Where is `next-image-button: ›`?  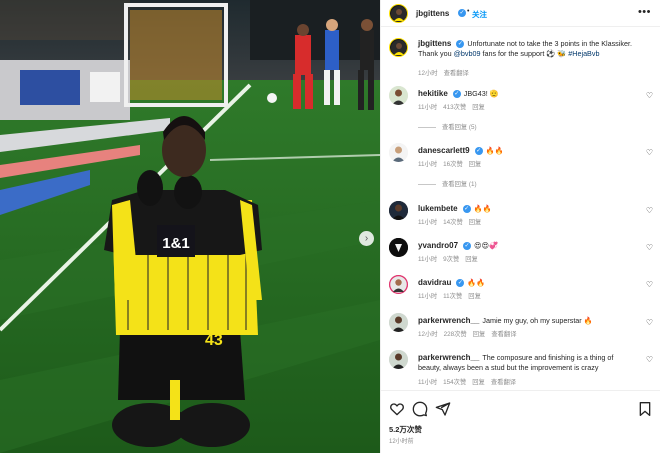
next-image-button: › is located at coordinates (366, 238).